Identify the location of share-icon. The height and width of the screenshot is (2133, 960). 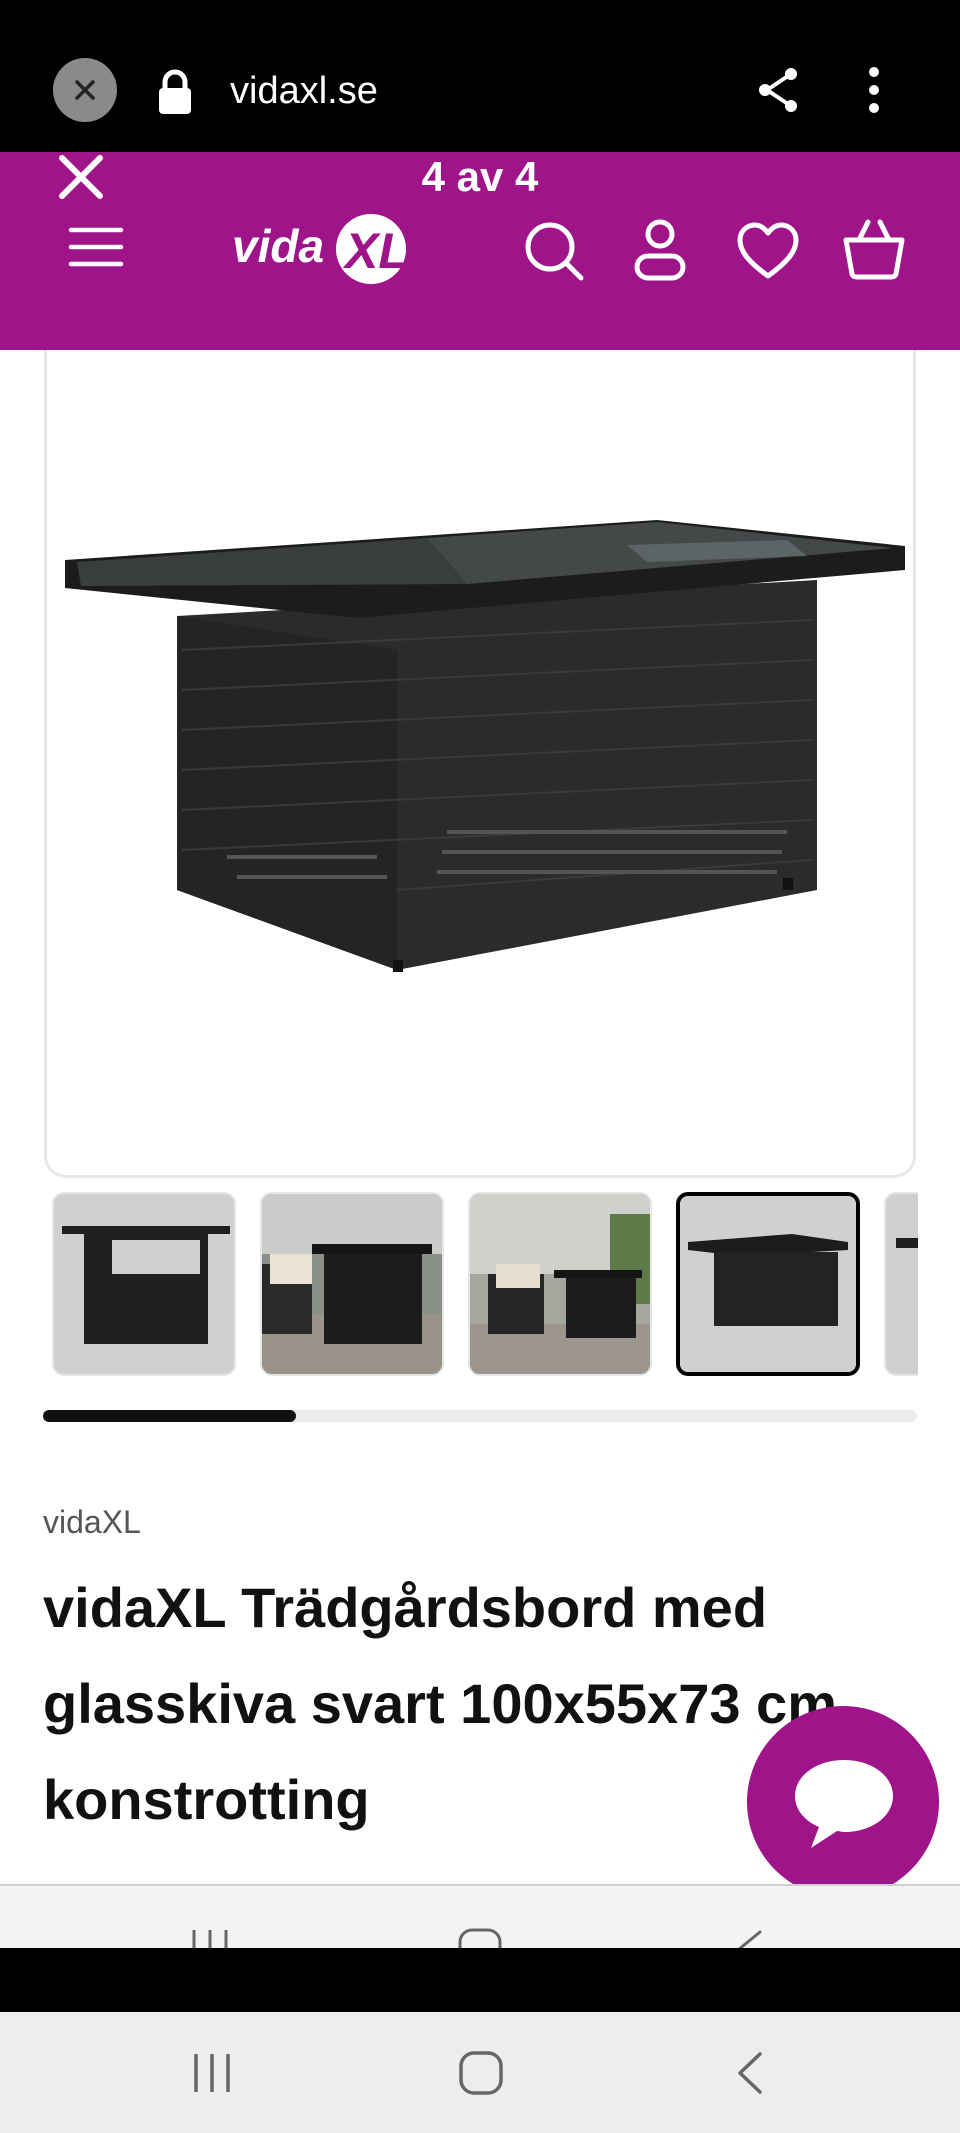
(779, 90).